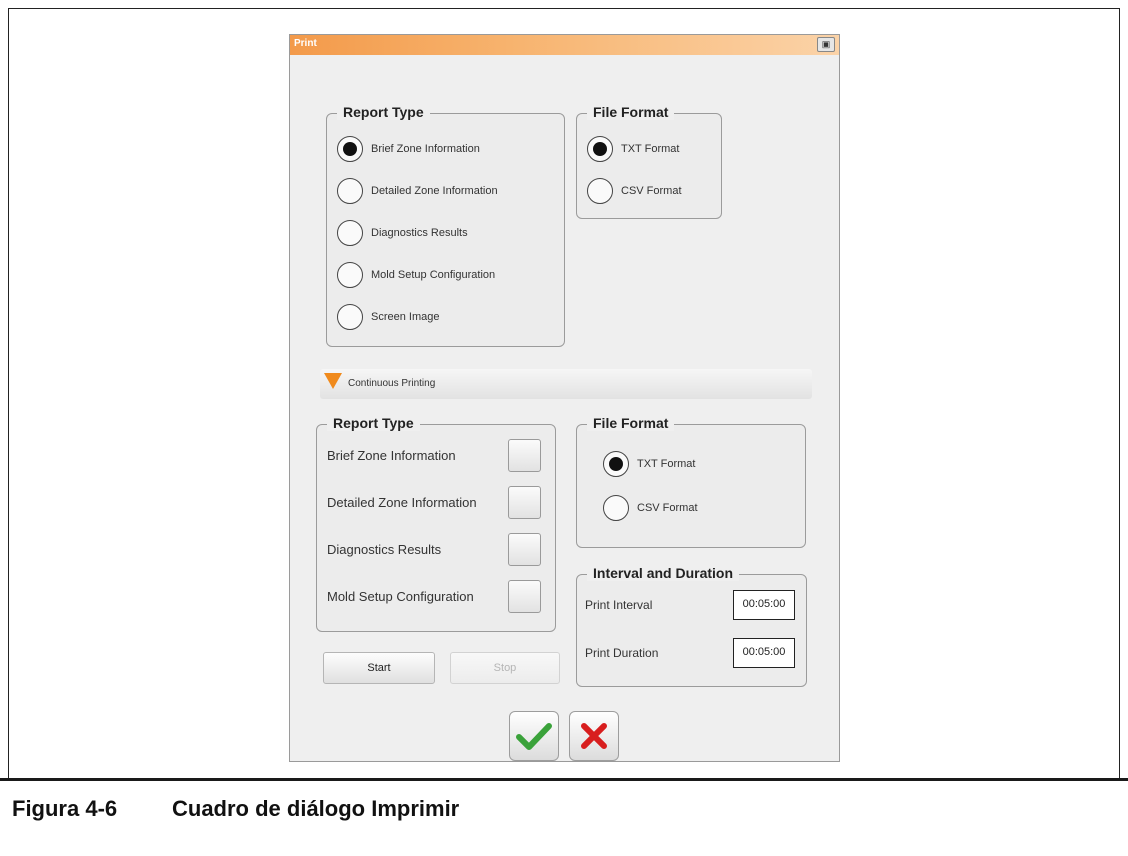 The width and height of the screenshot is (1128, 856). Describe the element at coordinates (434, 191) in the screenshot. I see `radio-label: Detailed Zone Information` at that location.